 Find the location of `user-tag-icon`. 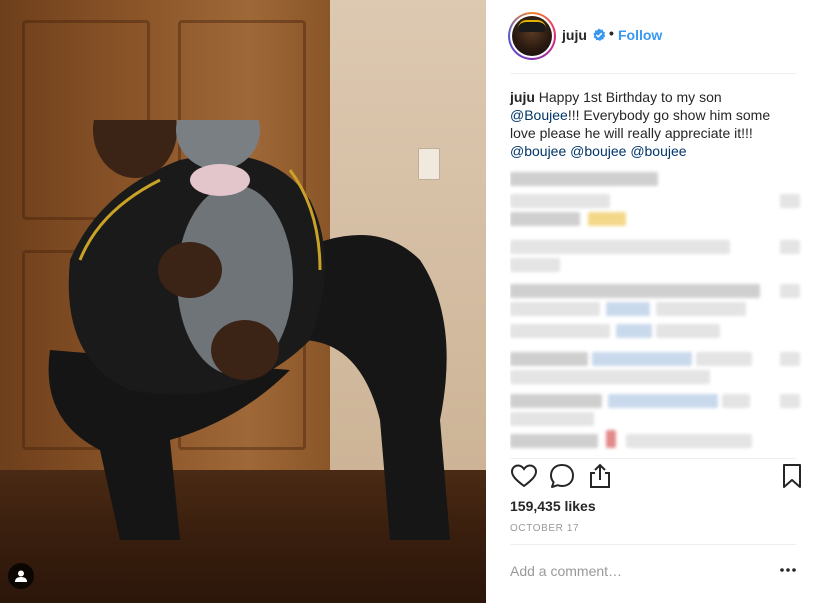

user-tag-icon is located at coordinates (21, 576).